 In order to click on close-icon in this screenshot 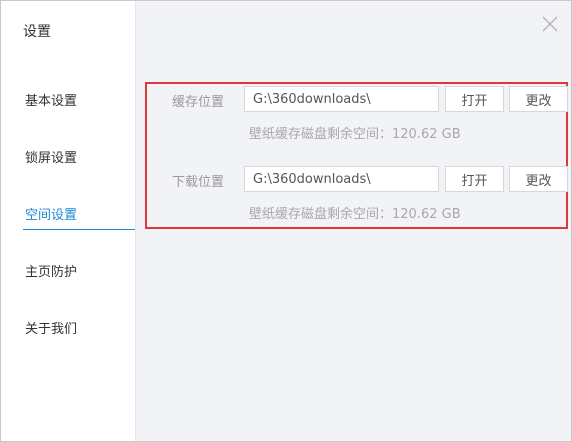, I will do `click(550, 24)`.